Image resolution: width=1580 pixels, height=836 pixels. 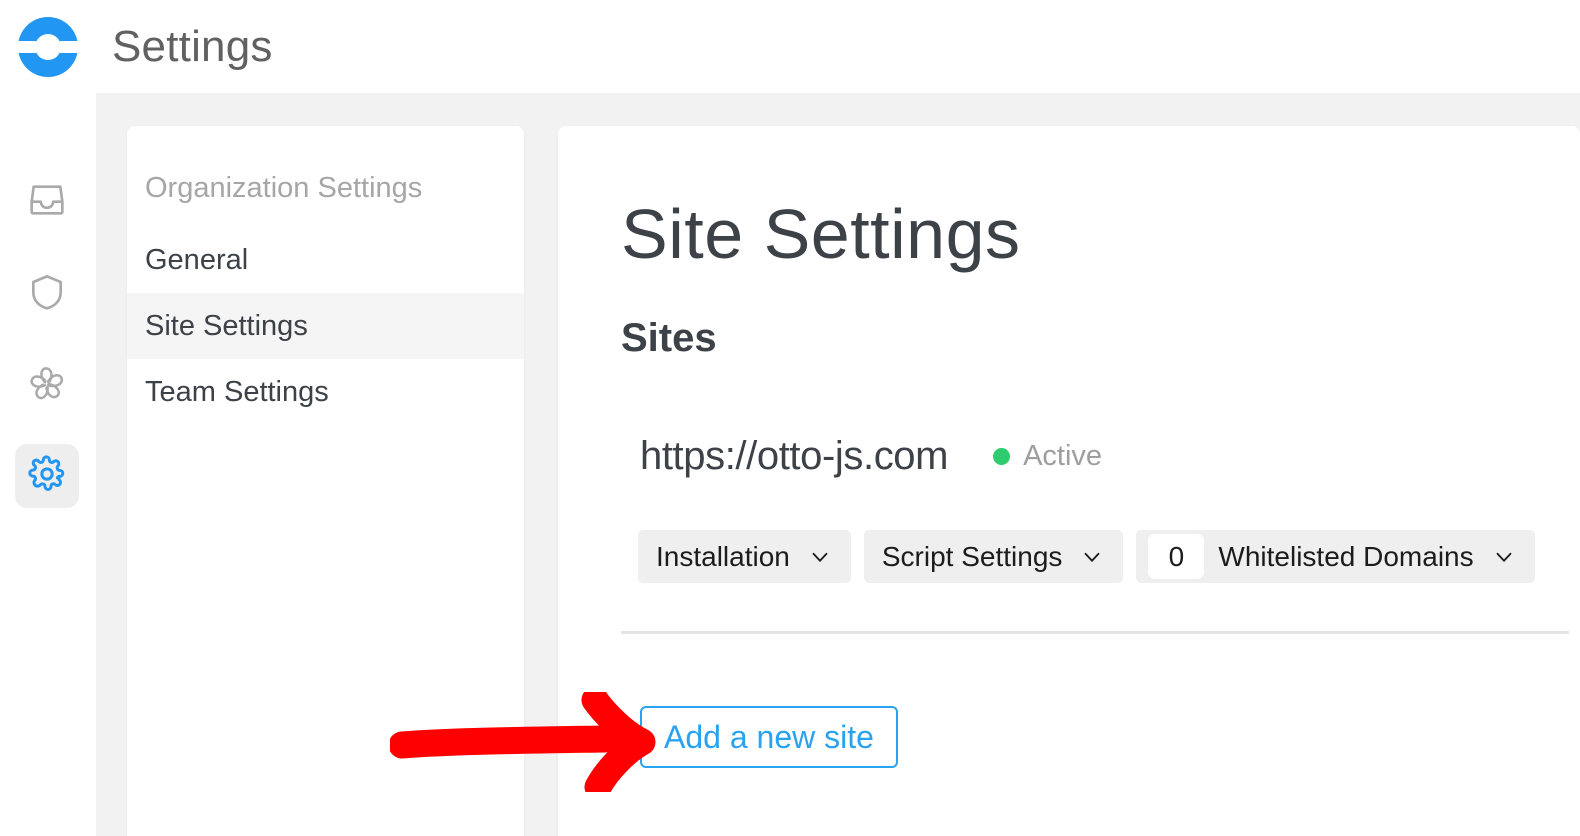 What do you see at coordinates (192, 46) in the screenshot?
I see `page-title: Settings` at bounding box center [192, 46].